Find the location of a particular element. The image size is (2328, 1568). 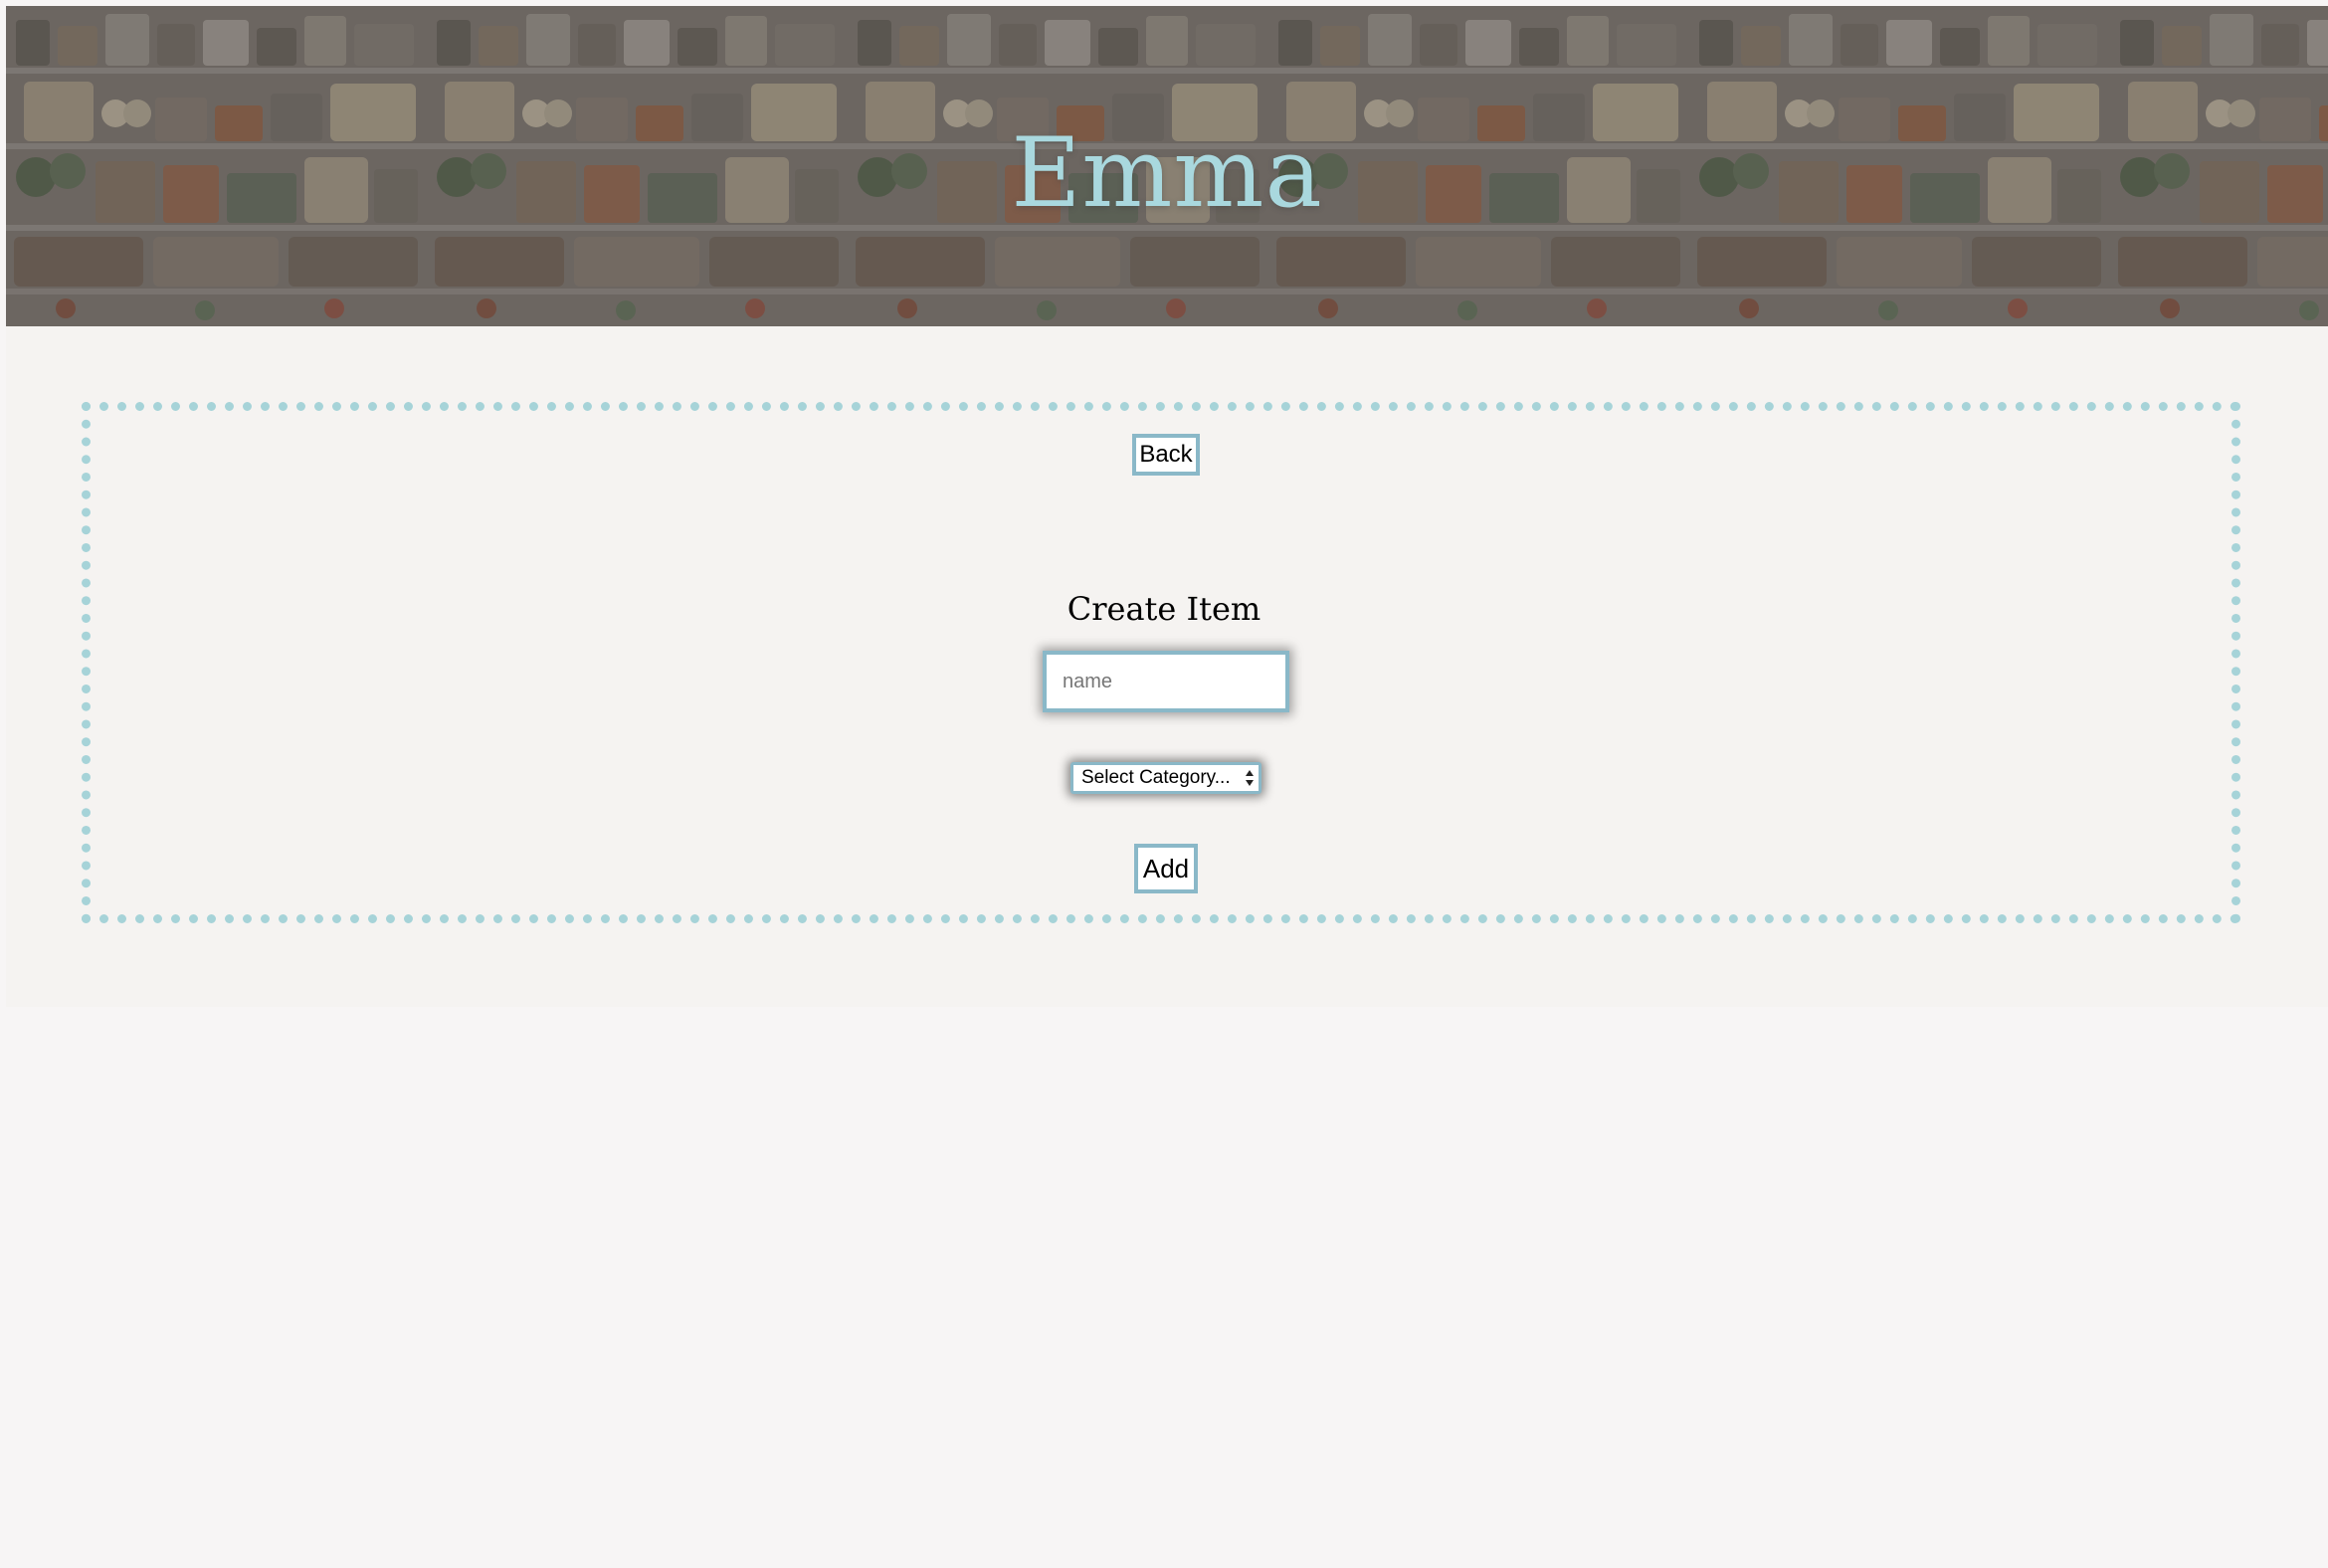

back-button: Back is located at coordinates (1166, 455).